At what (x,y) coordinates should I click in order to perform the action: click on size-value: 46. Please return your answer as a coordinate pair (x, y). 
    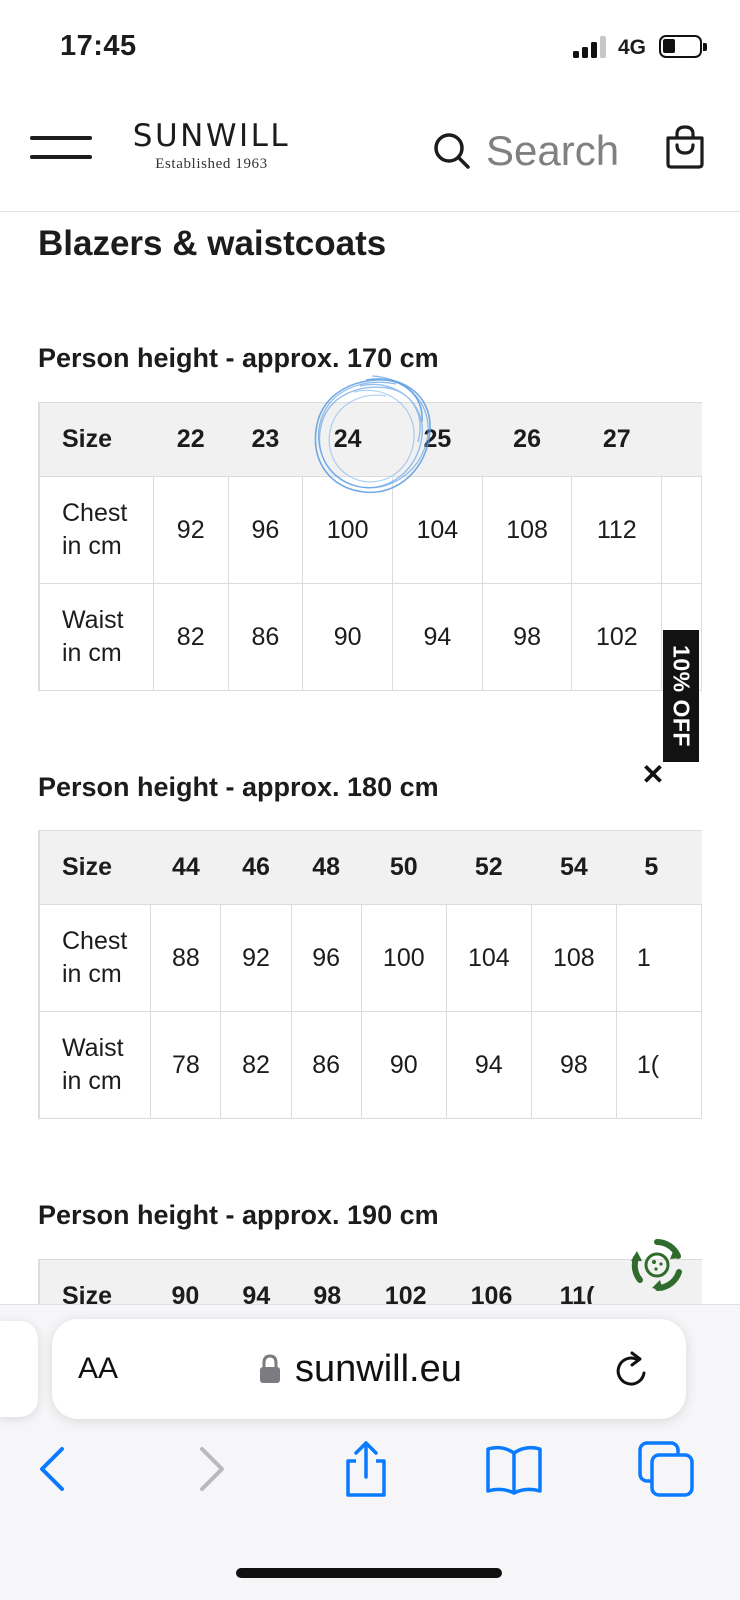
    Looking at the image, I should click on (256, 867).